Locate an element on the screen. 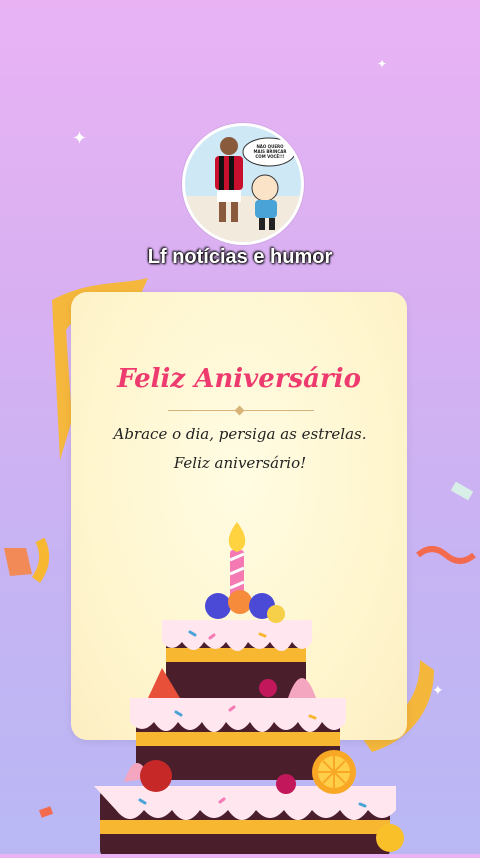 Image resolution: width=480 pixels, height=858 pixels. channel-name: Lf notícias e humor is located at coordinates (240, 257).